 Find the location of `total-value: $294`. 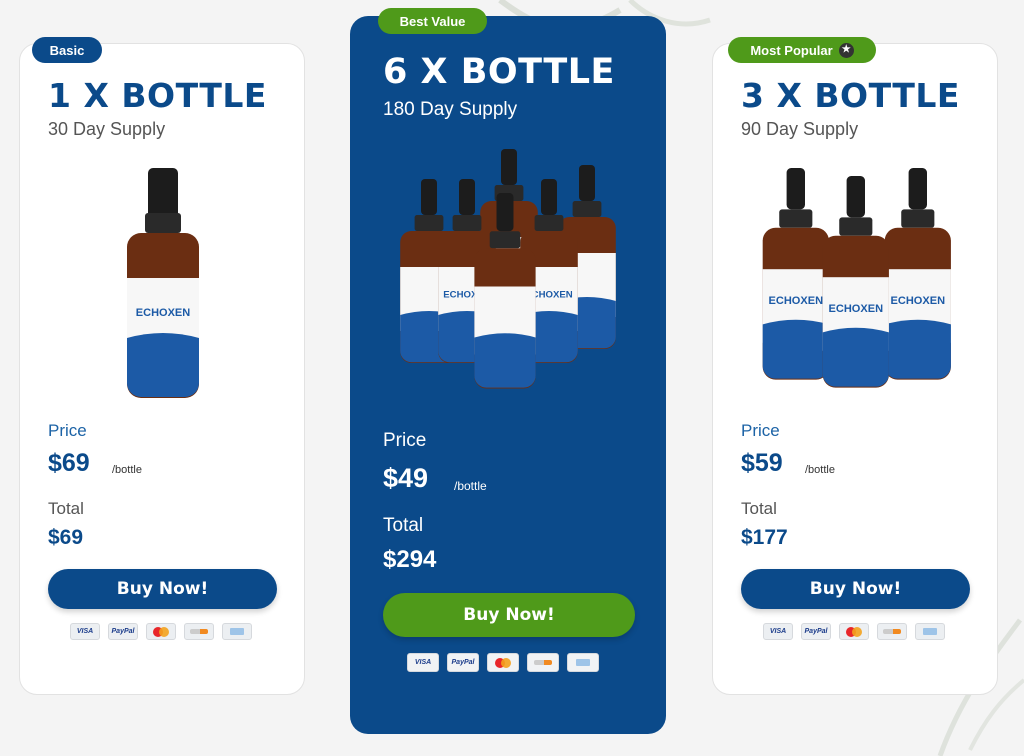

total-value: $294 is located at coordinates (410, 559).